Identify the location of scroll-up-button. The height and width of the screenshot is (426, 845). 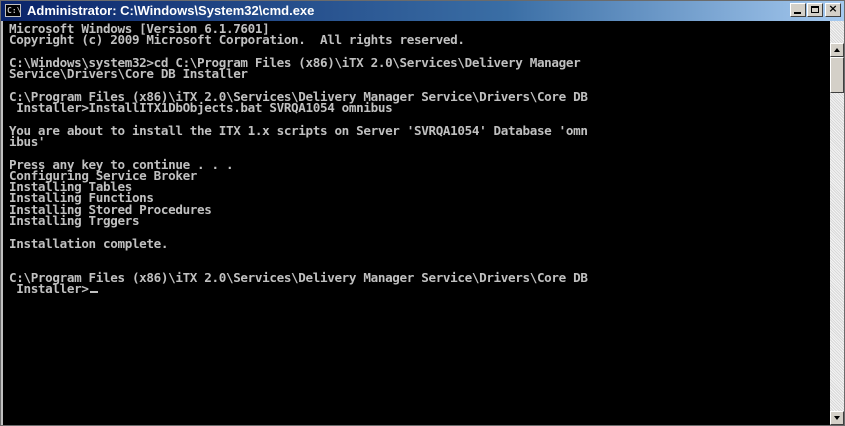
(837, 50).